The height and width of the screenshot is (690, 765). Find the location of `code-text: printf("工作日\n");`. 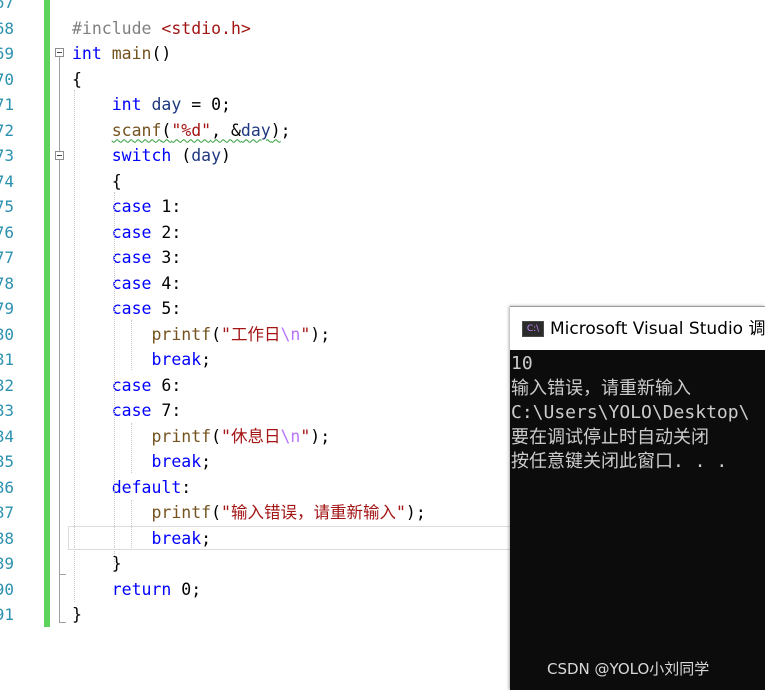

code-text: printf("工作日\n"); is located at coordinates (201, 335).